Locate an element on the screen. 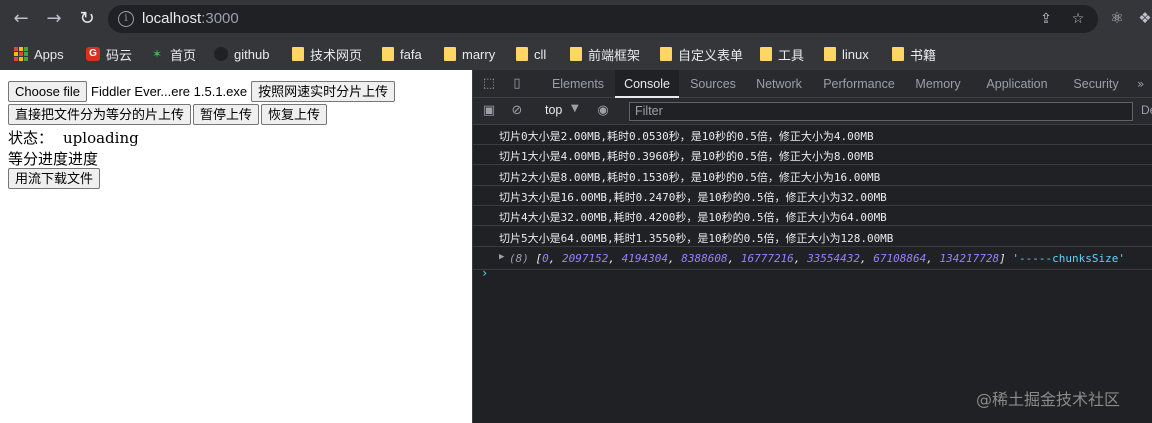 This screenshot has height=423, width=1152. watermark: @稀土掘金技术社区 is located at coordinates (1048, 399).